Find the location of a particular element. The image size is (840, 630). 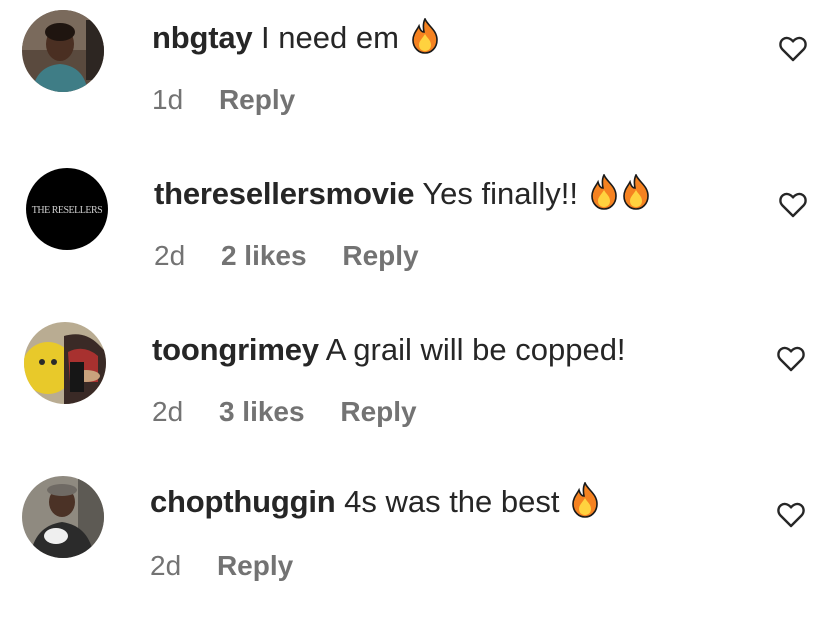

comment-text: 4s was the best is located at coordinates (452, 501).